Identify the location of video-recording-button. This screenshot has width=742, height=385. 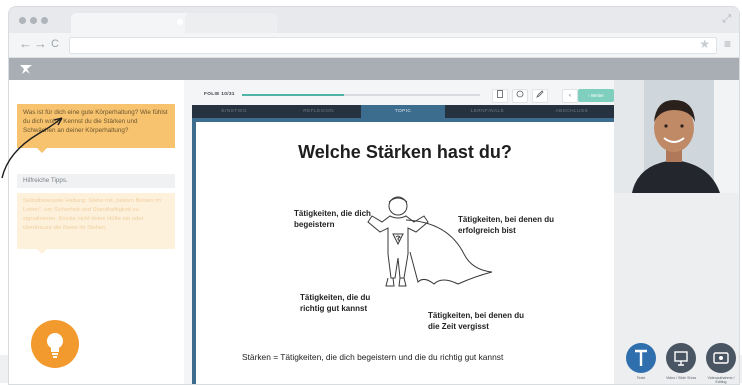
(721, 358).